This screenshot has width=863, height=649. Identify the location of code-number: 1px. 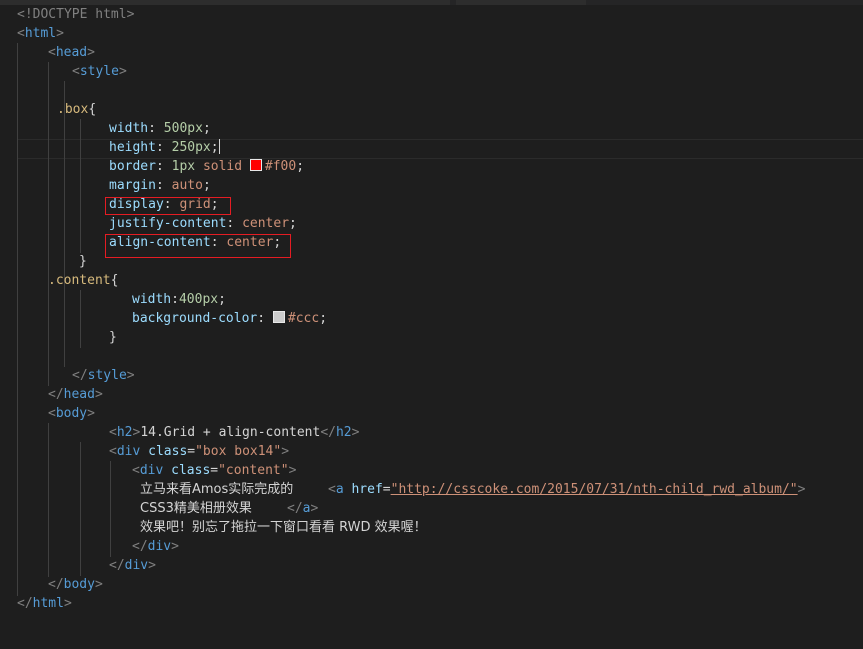
(183, 166).